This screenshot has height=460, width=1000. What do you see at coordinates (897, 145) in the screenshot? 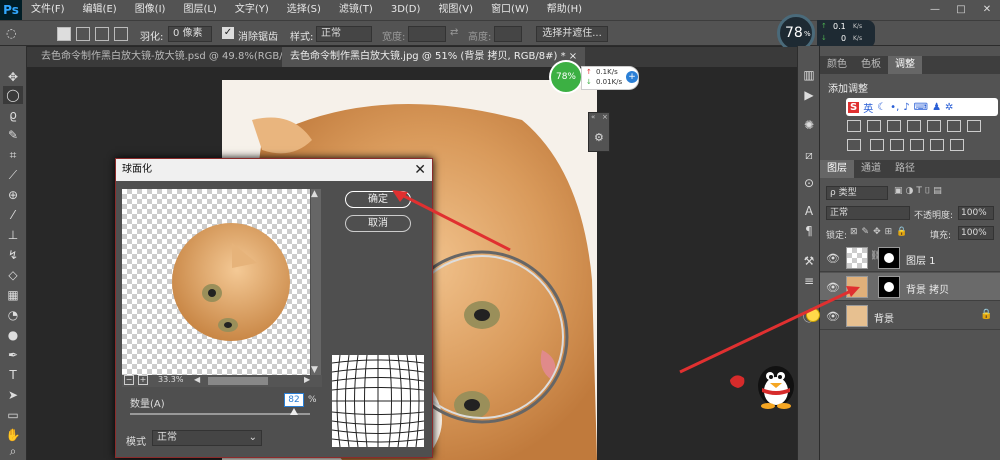
I see `posterize-icon` at bounding box center [897, 145].